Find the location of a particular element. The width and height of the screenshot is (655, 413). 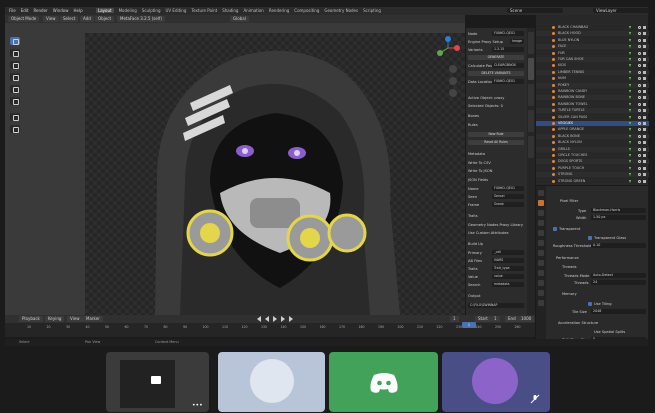

rules-section: Rules is located at coordinates (473, 125).